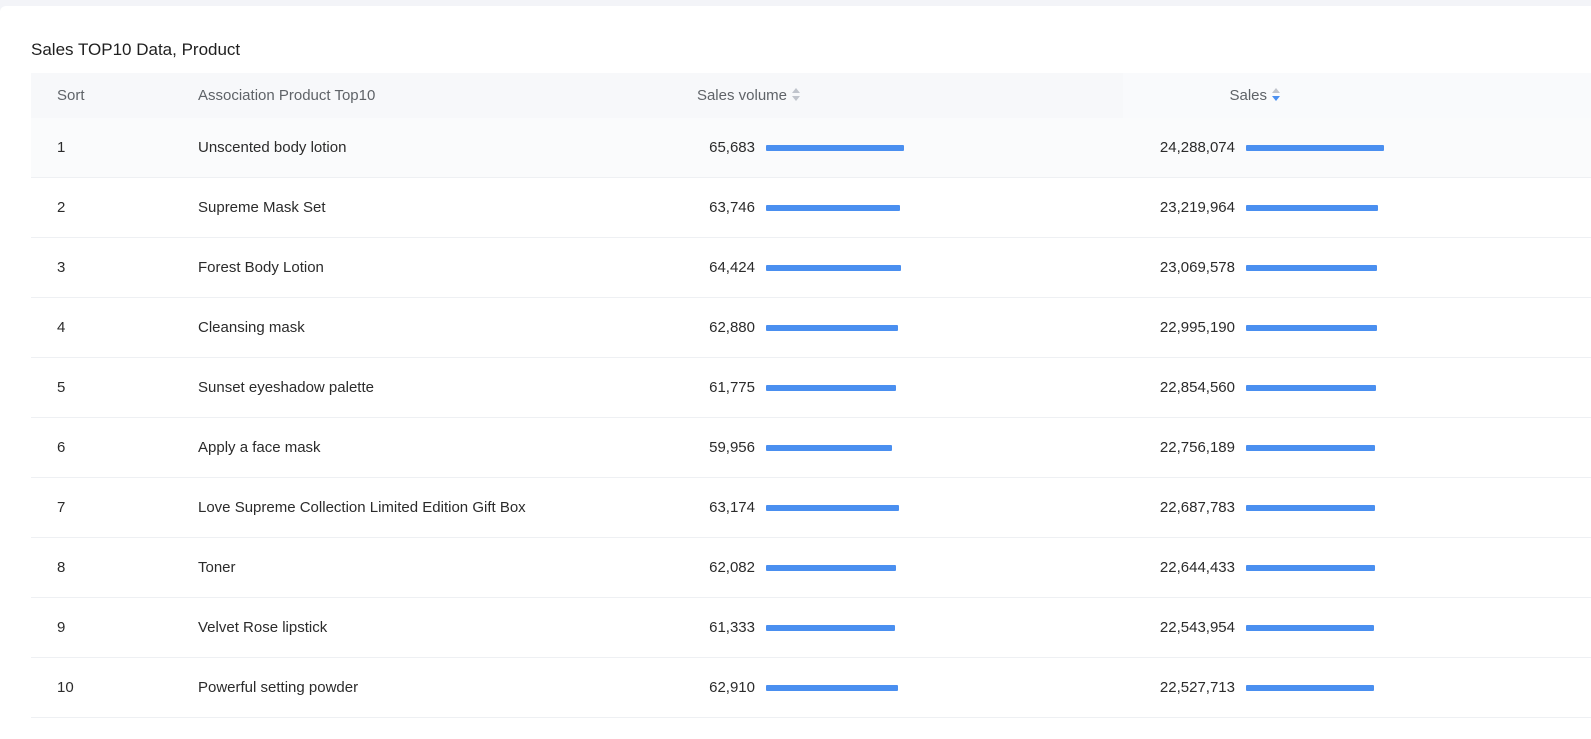  I want to click on sales-header-background, so click(1357, 95).